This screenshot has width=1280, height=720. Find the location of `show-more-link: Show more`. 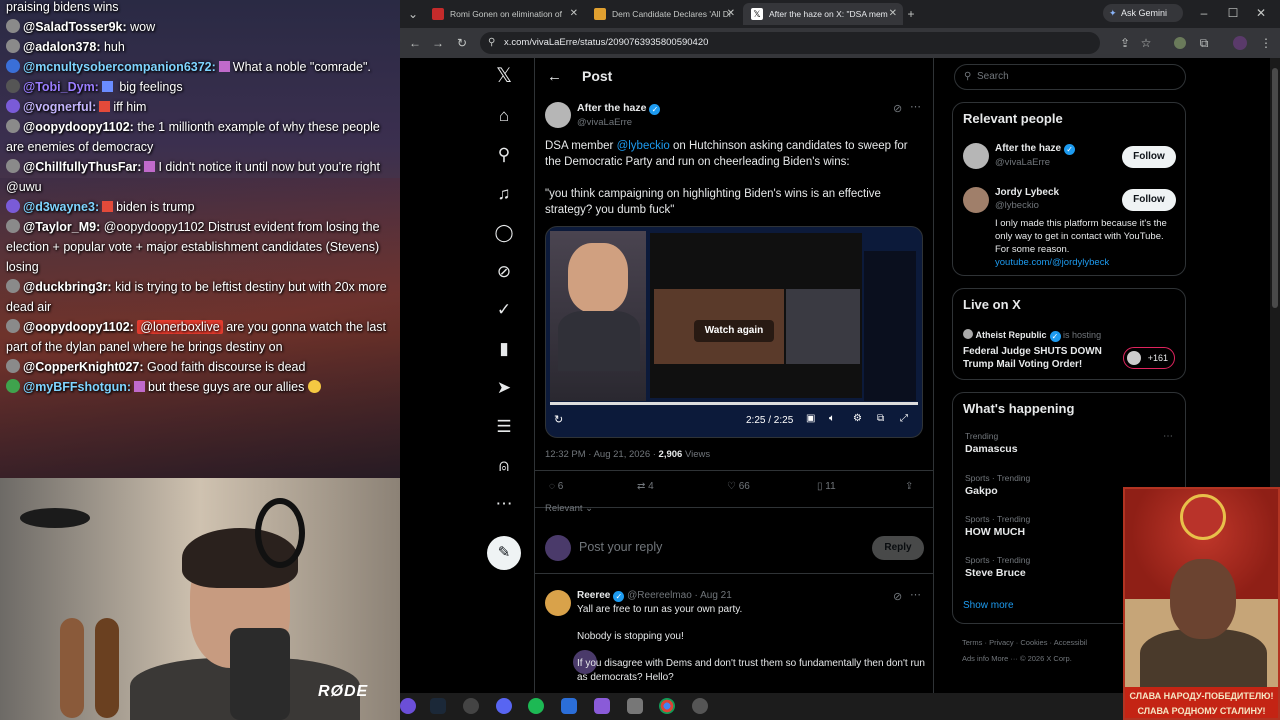

show-more-link: Show more is located at coordinates (988, 605).